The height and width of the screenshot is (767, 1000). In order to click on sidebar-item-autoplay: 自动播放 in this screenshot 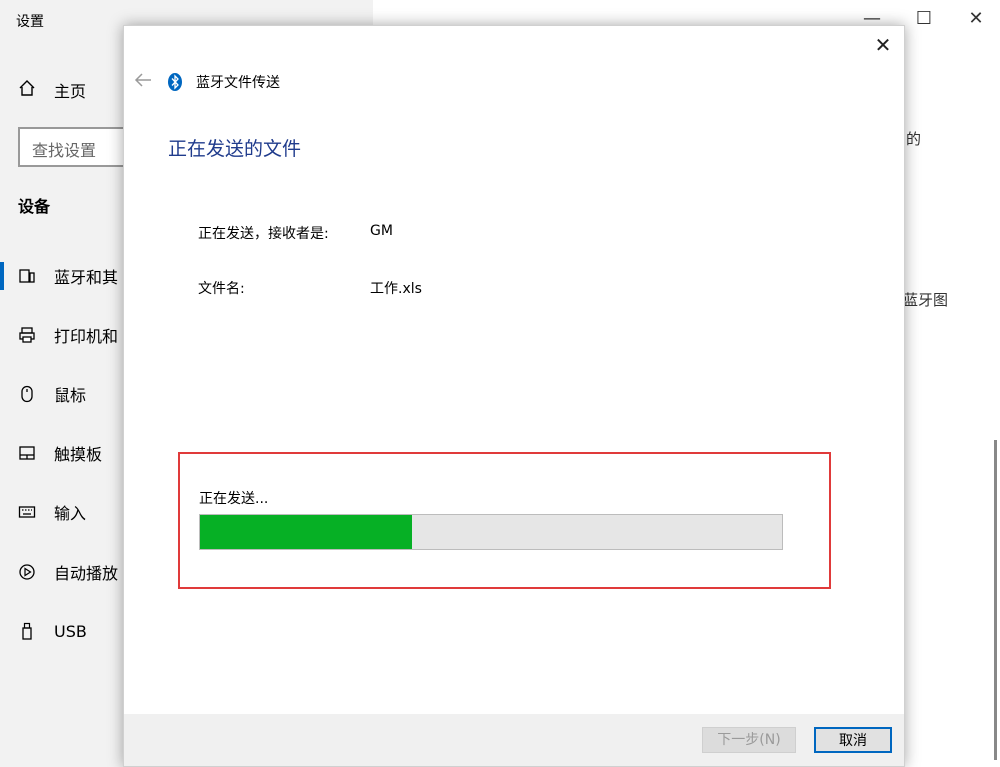, I will do `click(68, 572)`.